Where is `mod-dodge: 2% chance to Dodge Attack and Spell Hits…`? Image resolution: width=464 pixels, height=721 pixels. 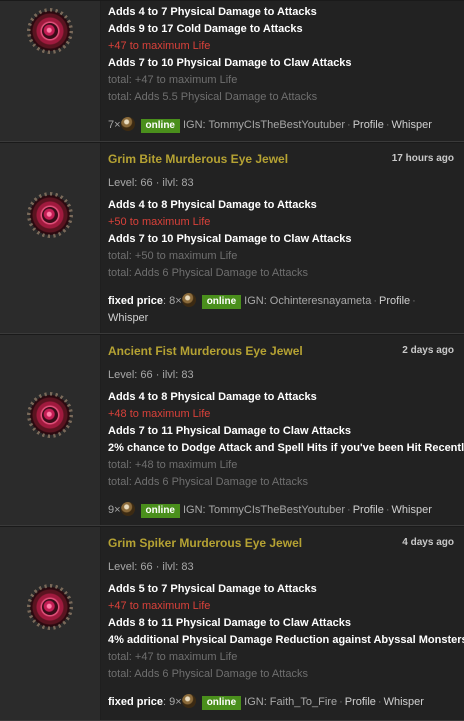
mod-dodge: 2% chance to Dodge Attack and Spell Hits… is located at coordinates (286, 448).